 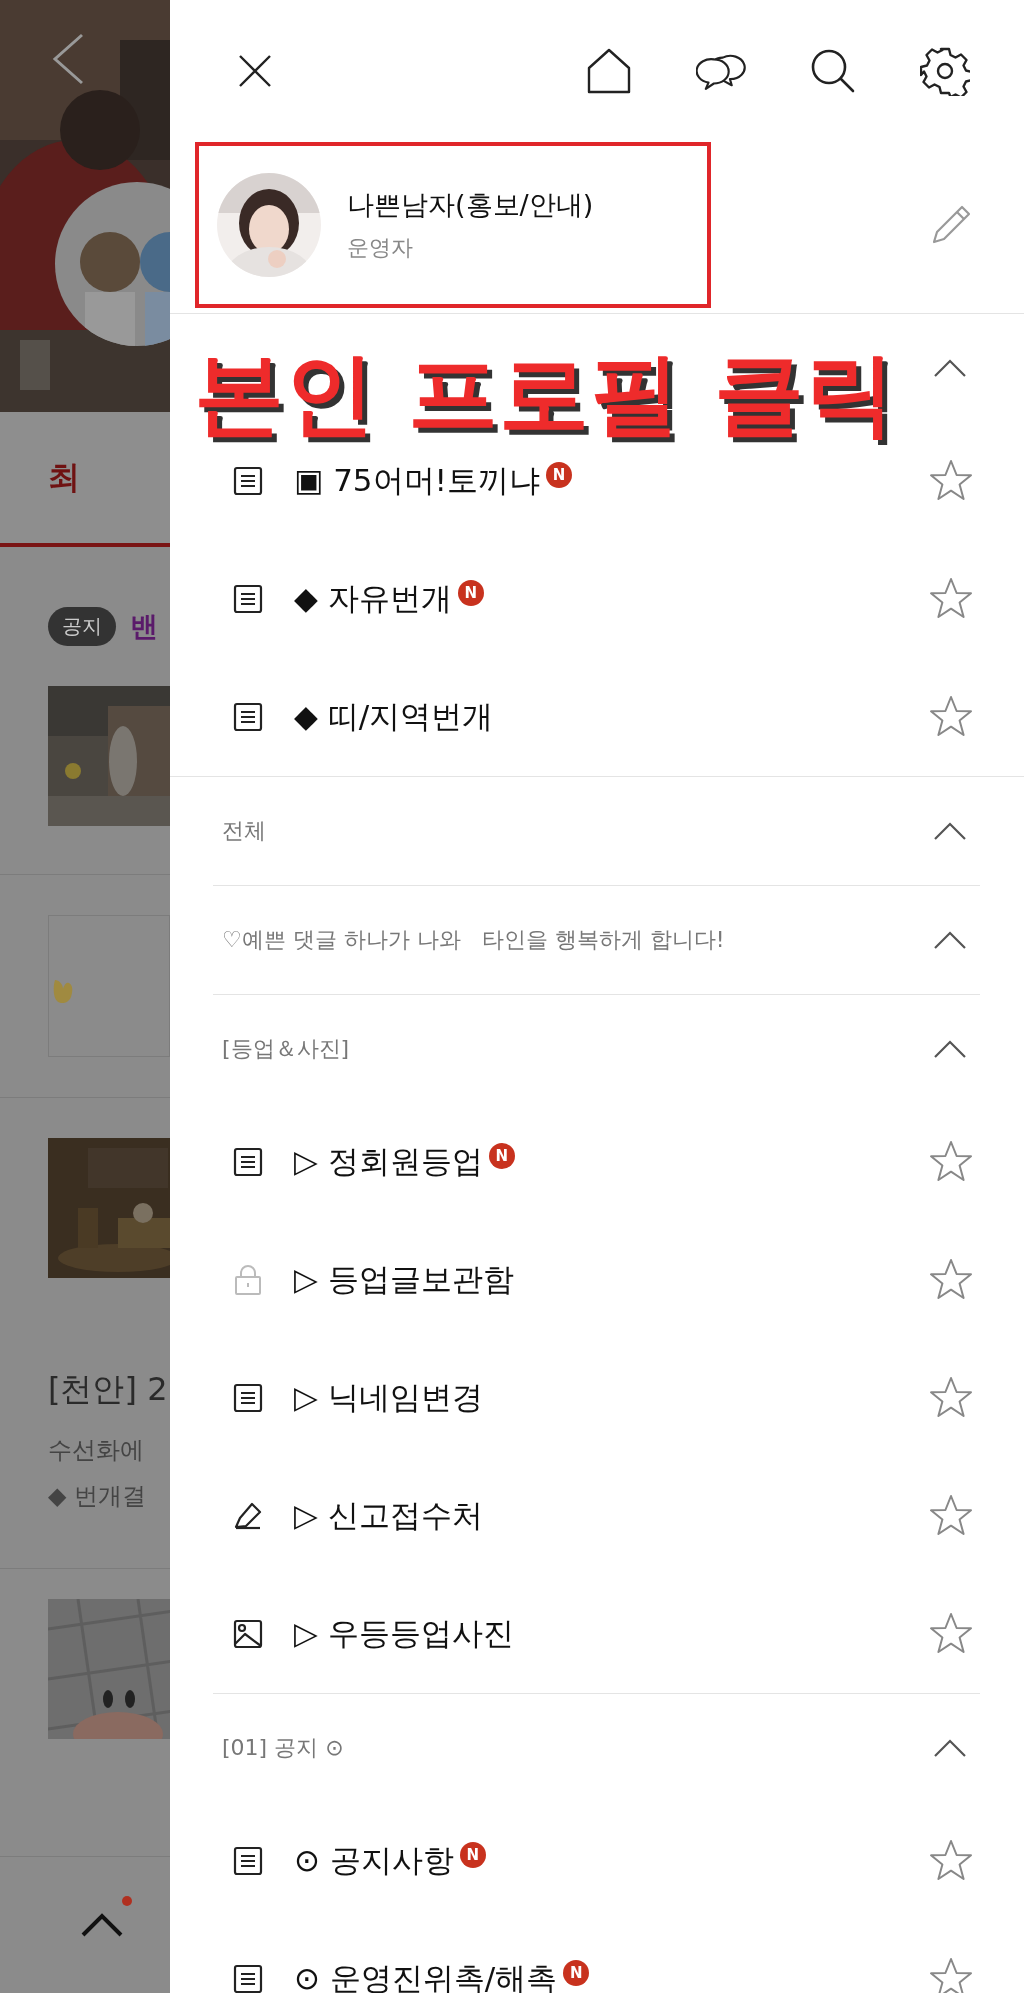 I want to click on board-link: ▷ 닉네임변경, so click(x=388, y=1398).